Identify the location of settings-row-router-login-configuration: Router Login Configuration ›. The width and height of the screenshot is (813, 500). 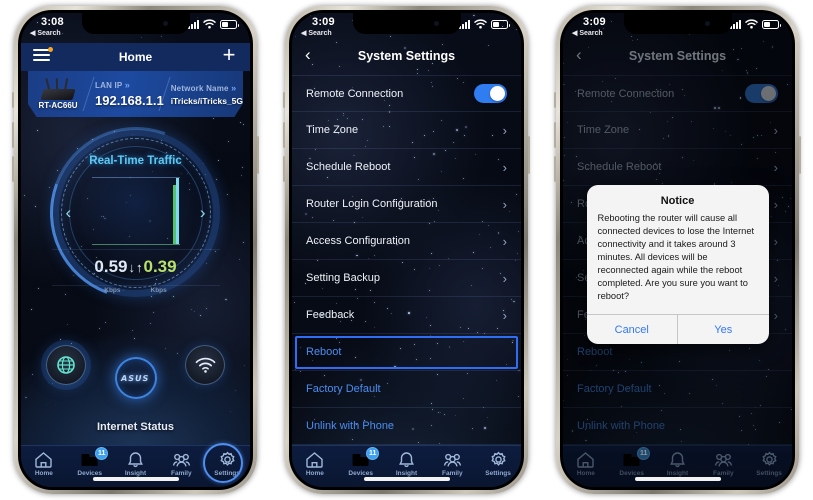
(406, 204).